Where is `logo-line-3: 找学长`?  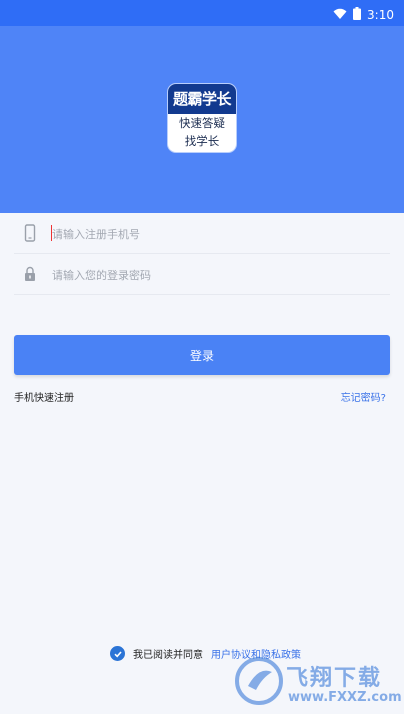 logo-line-3: 找学长 is located at coordinates (202, 141).